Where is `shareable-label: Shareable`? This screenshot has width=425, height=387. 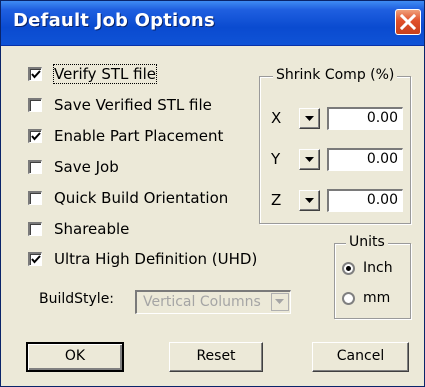
shareable-label: Shareable is located at coordinates (92, 229).